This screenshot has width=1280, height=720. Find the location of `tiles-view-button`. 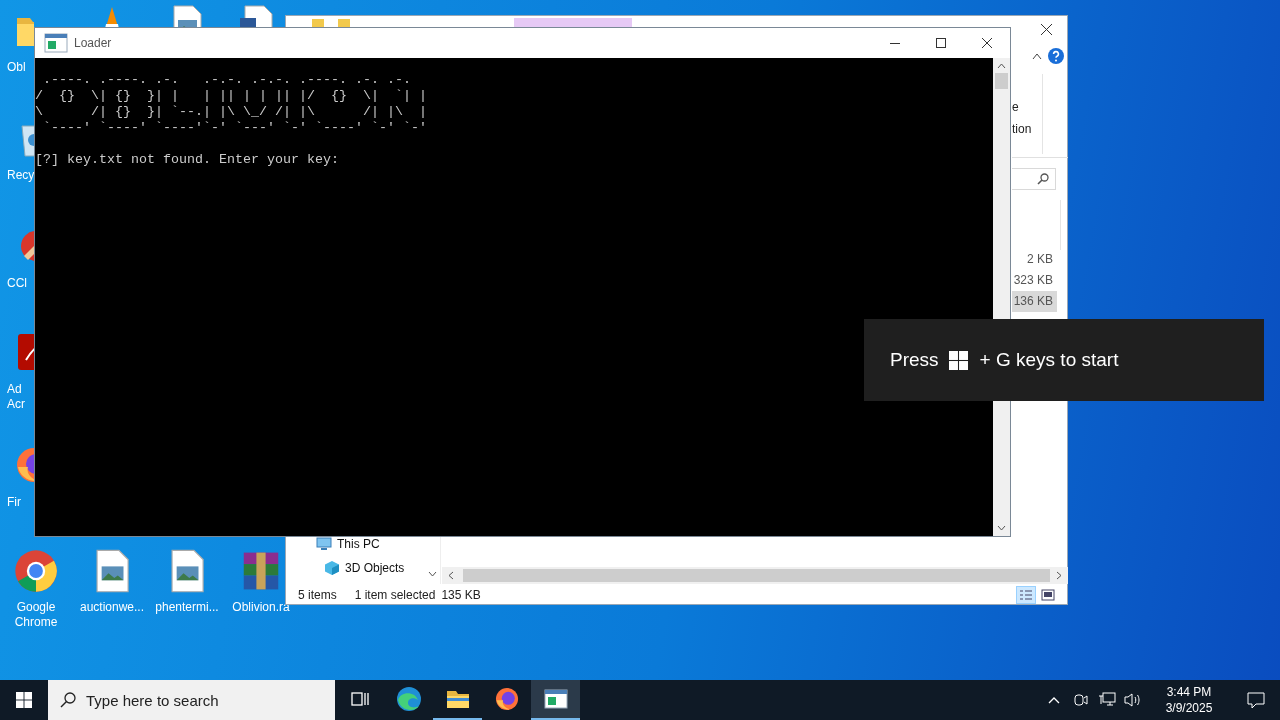

tiles-view-button is located at coordinates (1048, 595).